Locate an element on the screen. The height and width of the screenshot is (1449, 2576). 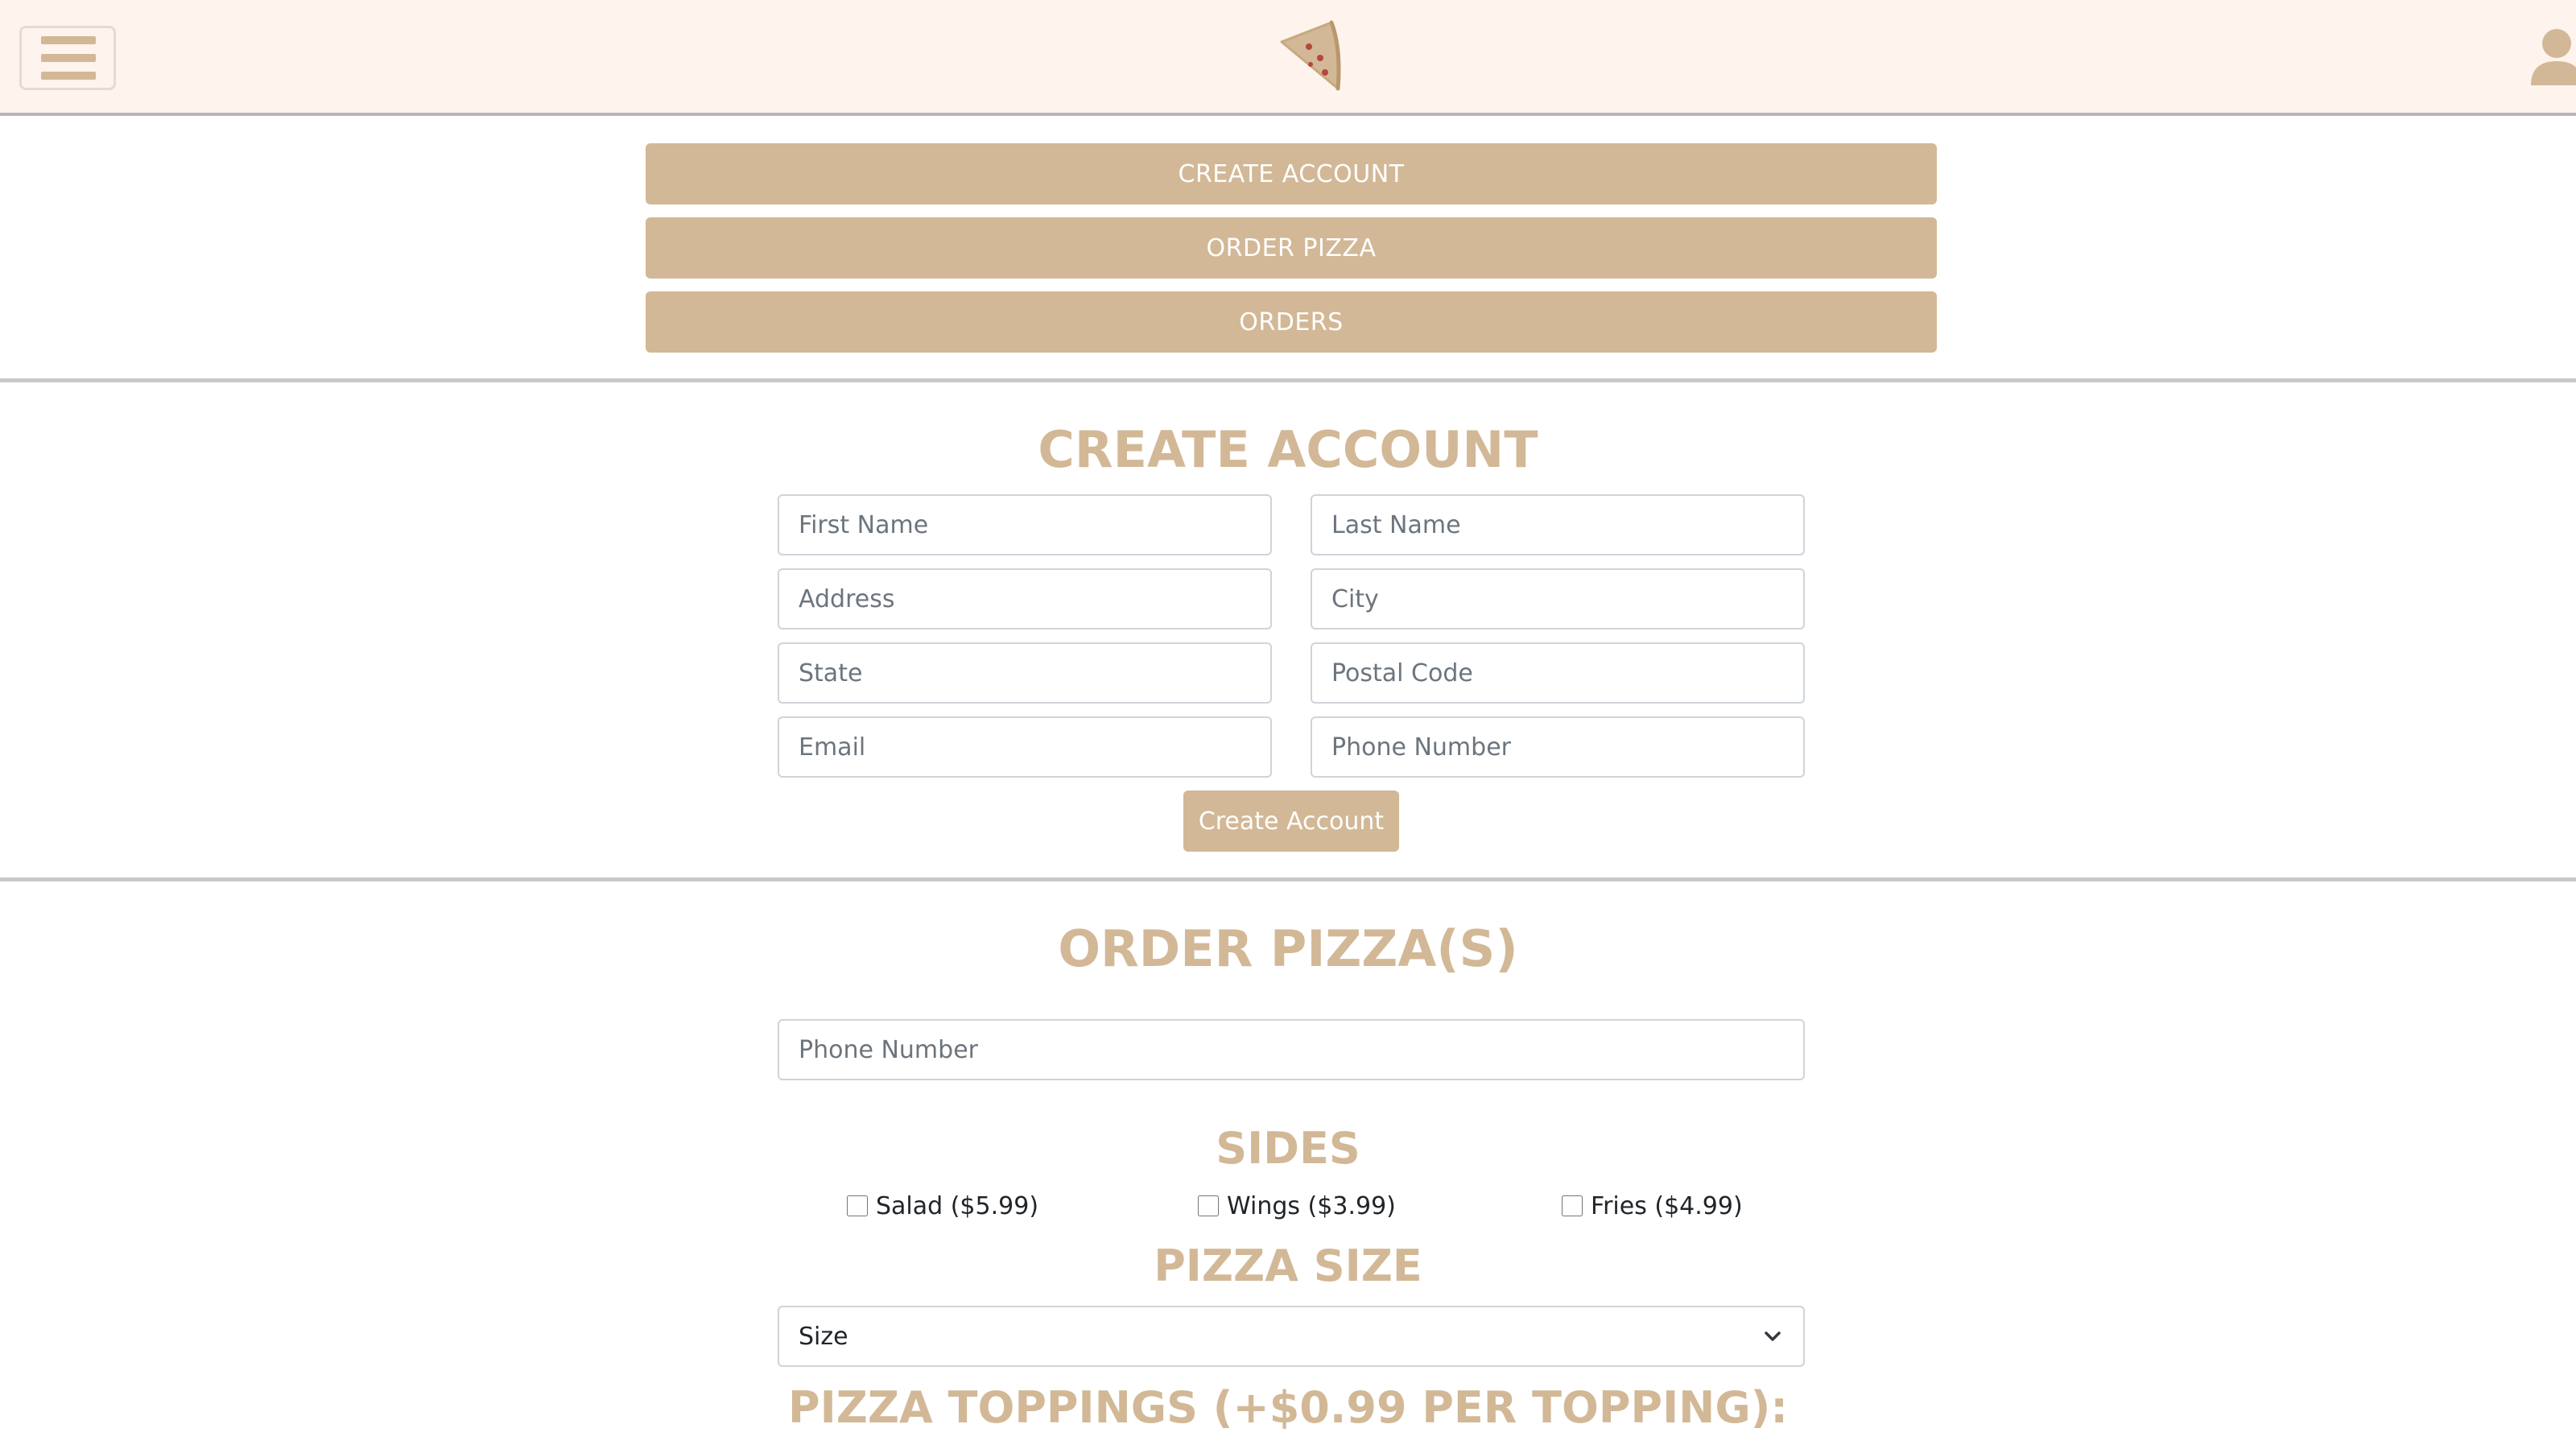
fries-checkbox is located at coordinates (1572, 1205).